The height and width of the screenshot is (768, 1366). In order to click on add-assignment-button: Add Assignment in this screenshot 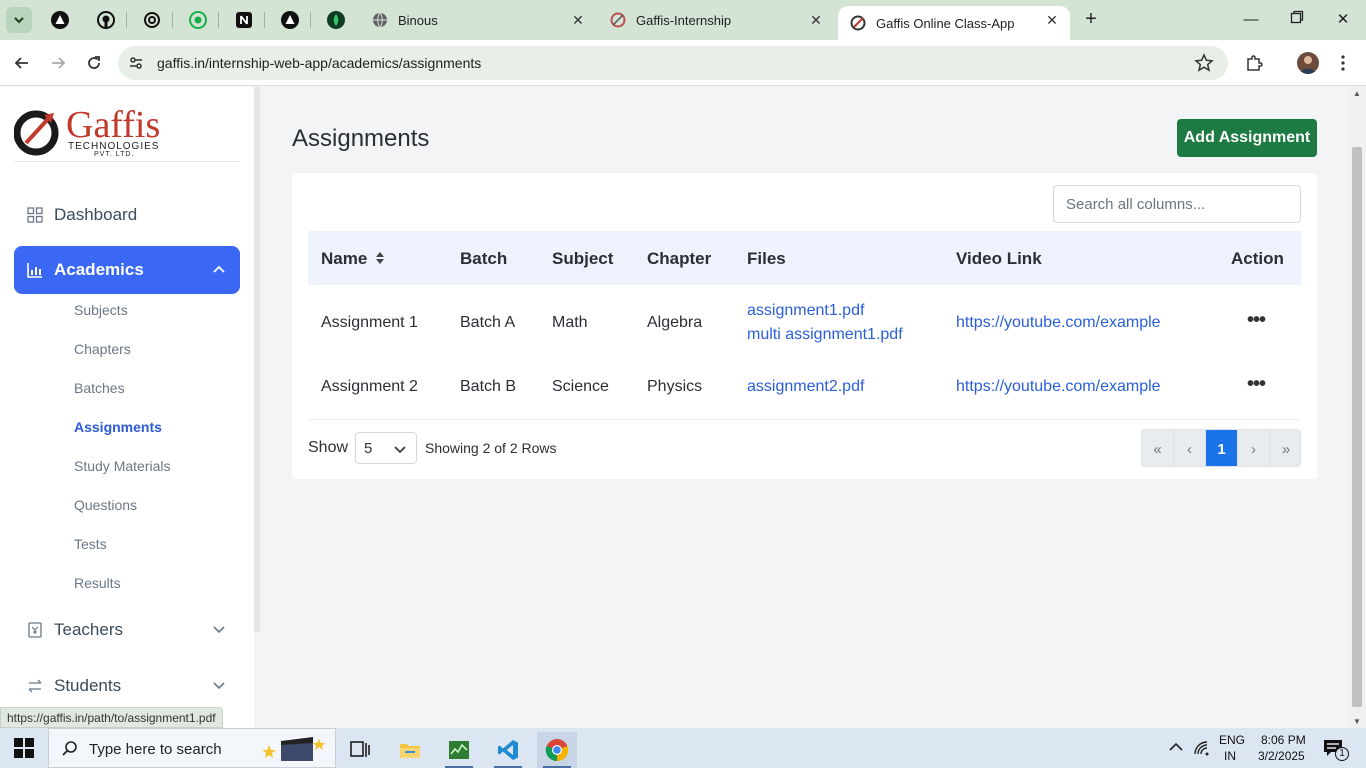, I will do `click(1247, 138)`.